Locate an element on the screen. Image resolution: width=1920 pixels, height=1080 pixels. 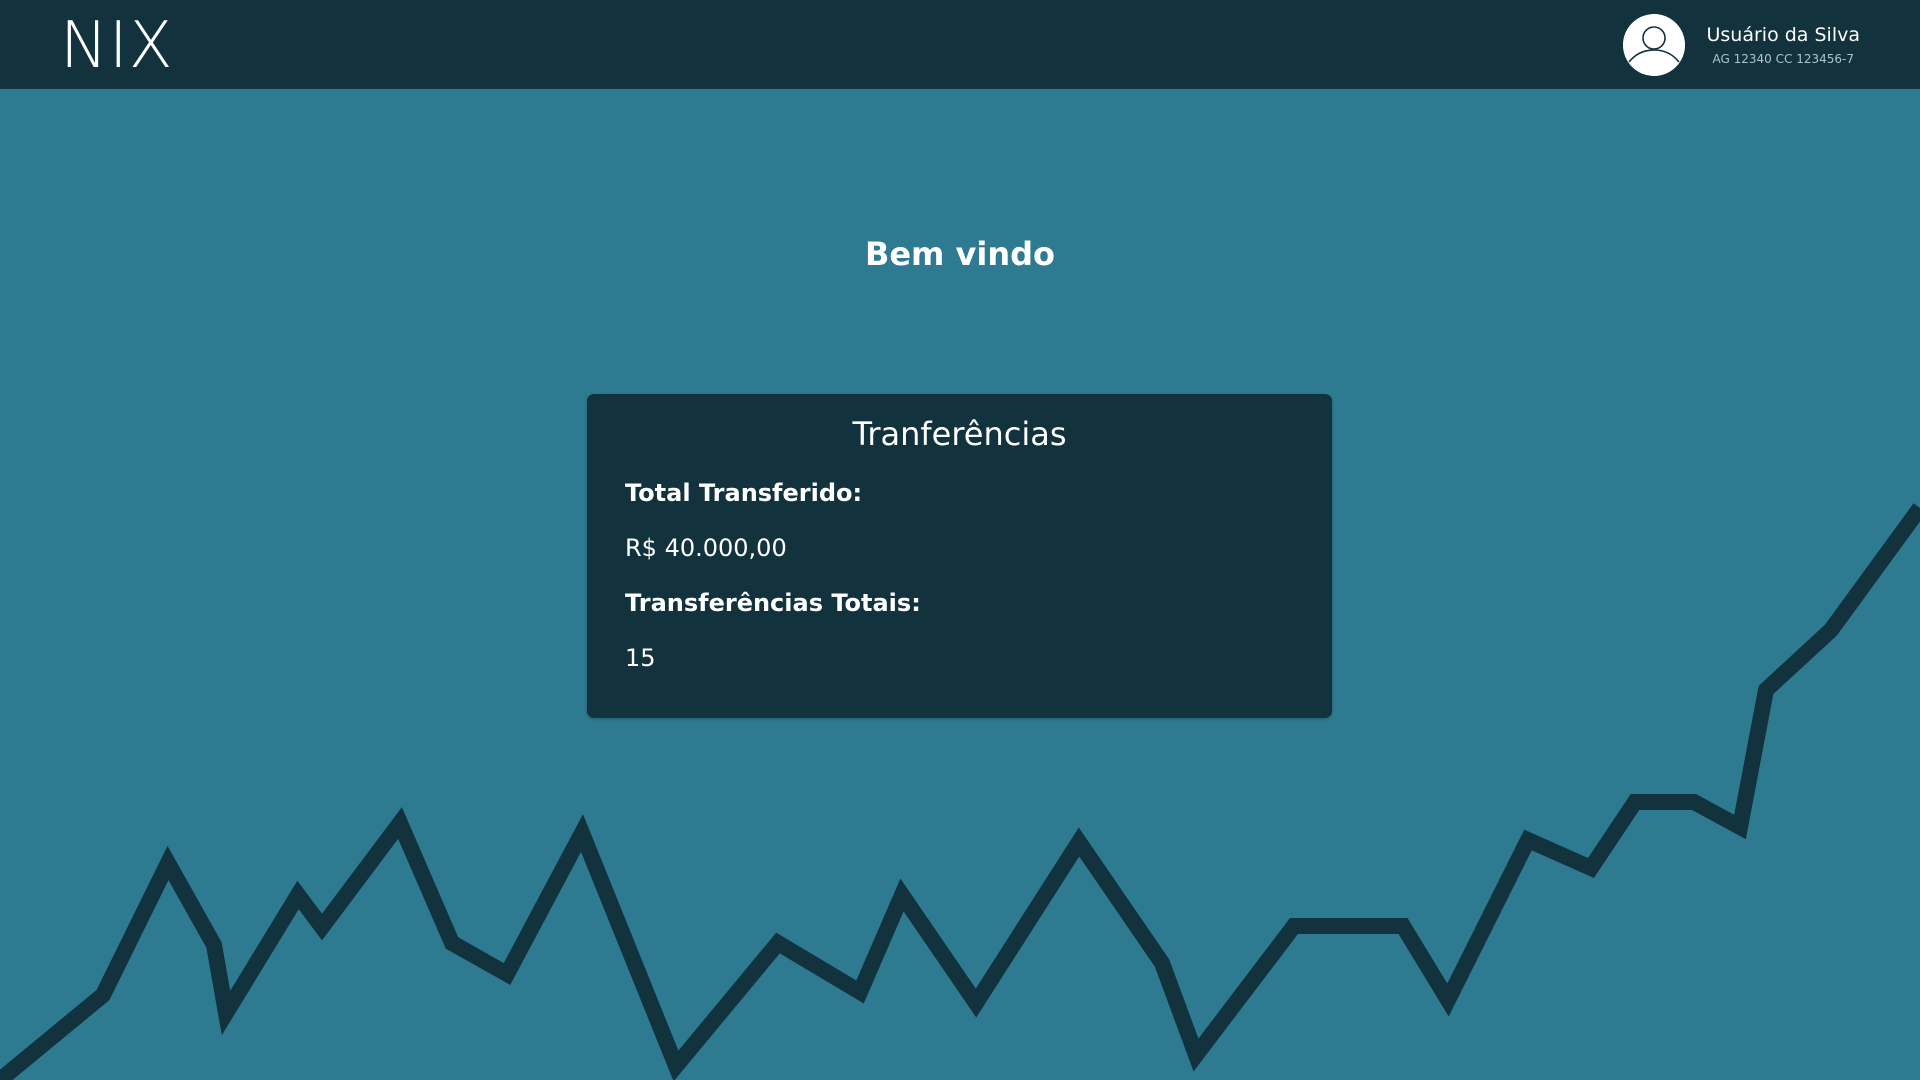
welcome-heading: Bem vindo is located at coordinates (960, 254).